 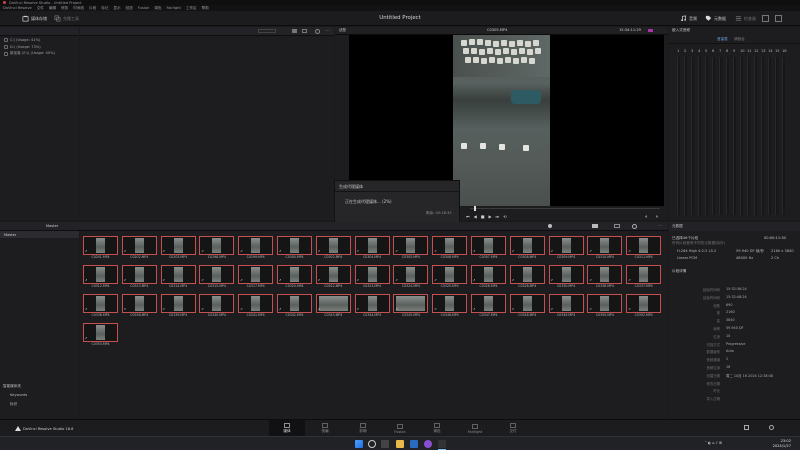 What do you see at coordinates (437, 428) in the screenshot?
I see `page-tab-4: 调色` at bounding box center [437, 428].